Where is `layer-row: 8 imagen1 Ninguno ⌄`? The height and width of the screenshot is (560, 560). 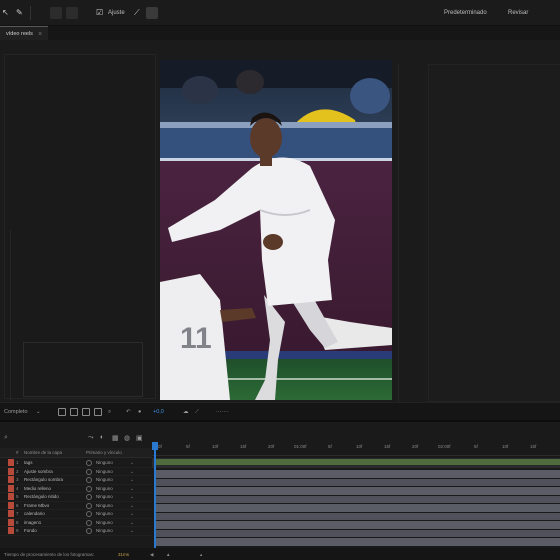 layer-row: 8 imagen1 Ninguno ⌄ is located at coordinates (76, 522).